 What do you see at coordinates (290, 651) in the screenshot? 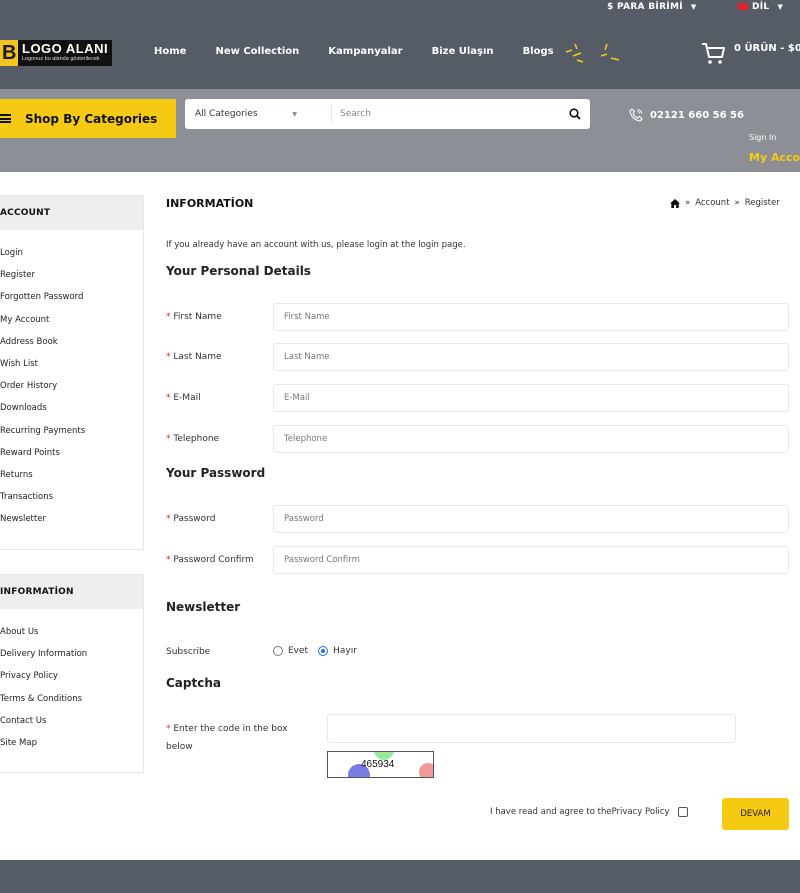
I see `subscribe-yes-option: Evet` at bounding box center [290, 651].